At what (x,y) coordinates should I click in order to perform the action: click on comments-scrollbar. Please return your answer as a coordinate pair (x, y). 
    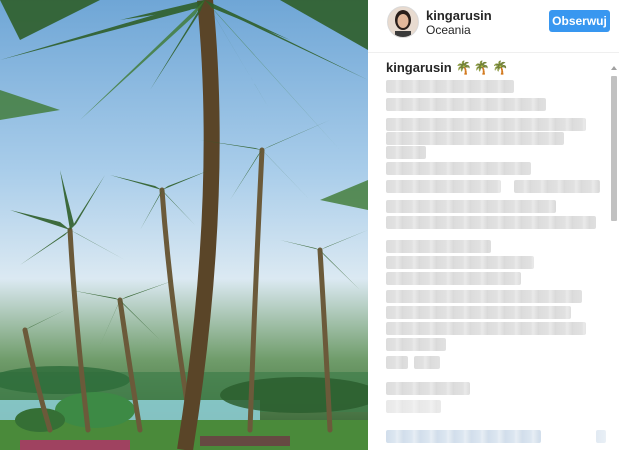
    Looking at the image, I should click on (614, 253).